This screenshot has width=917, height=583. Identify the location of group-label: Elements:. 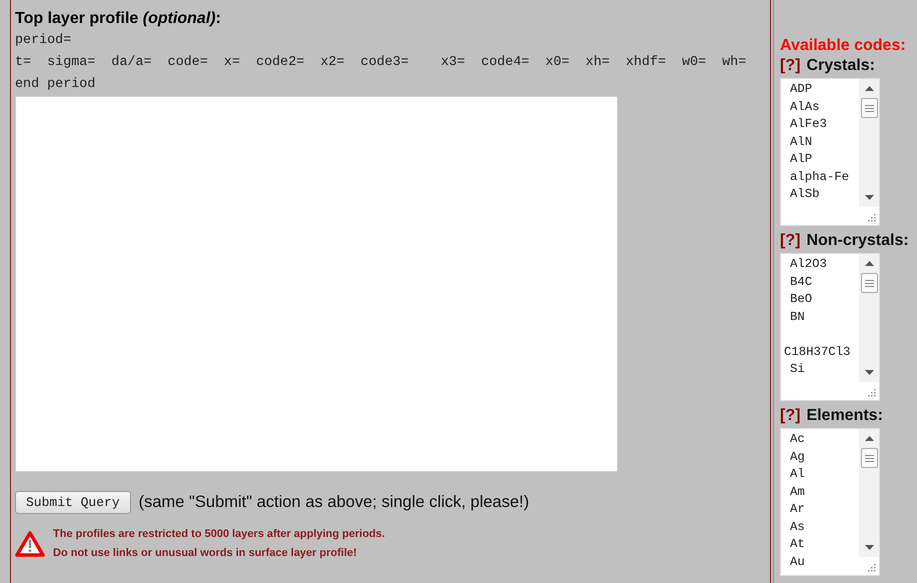
(844, 416).